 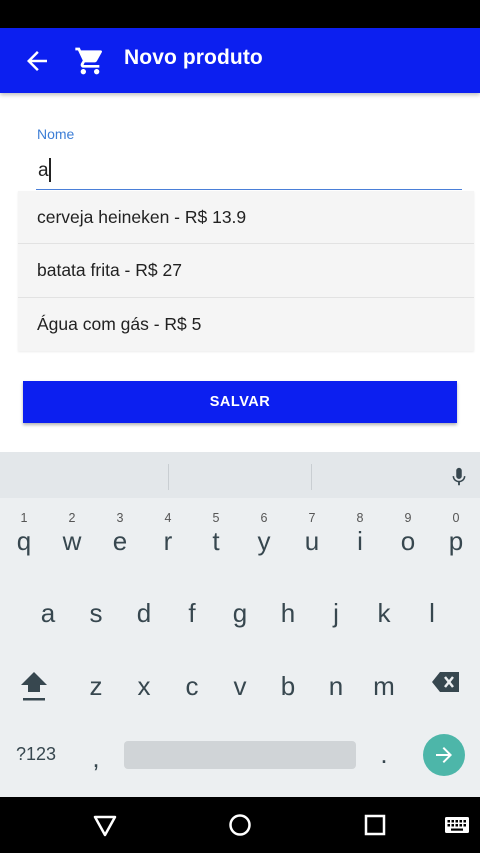 What do you see at coordinates (264, 518) in the screenshot?
I see `key-hint: 6` at bounding box center [264, 518].